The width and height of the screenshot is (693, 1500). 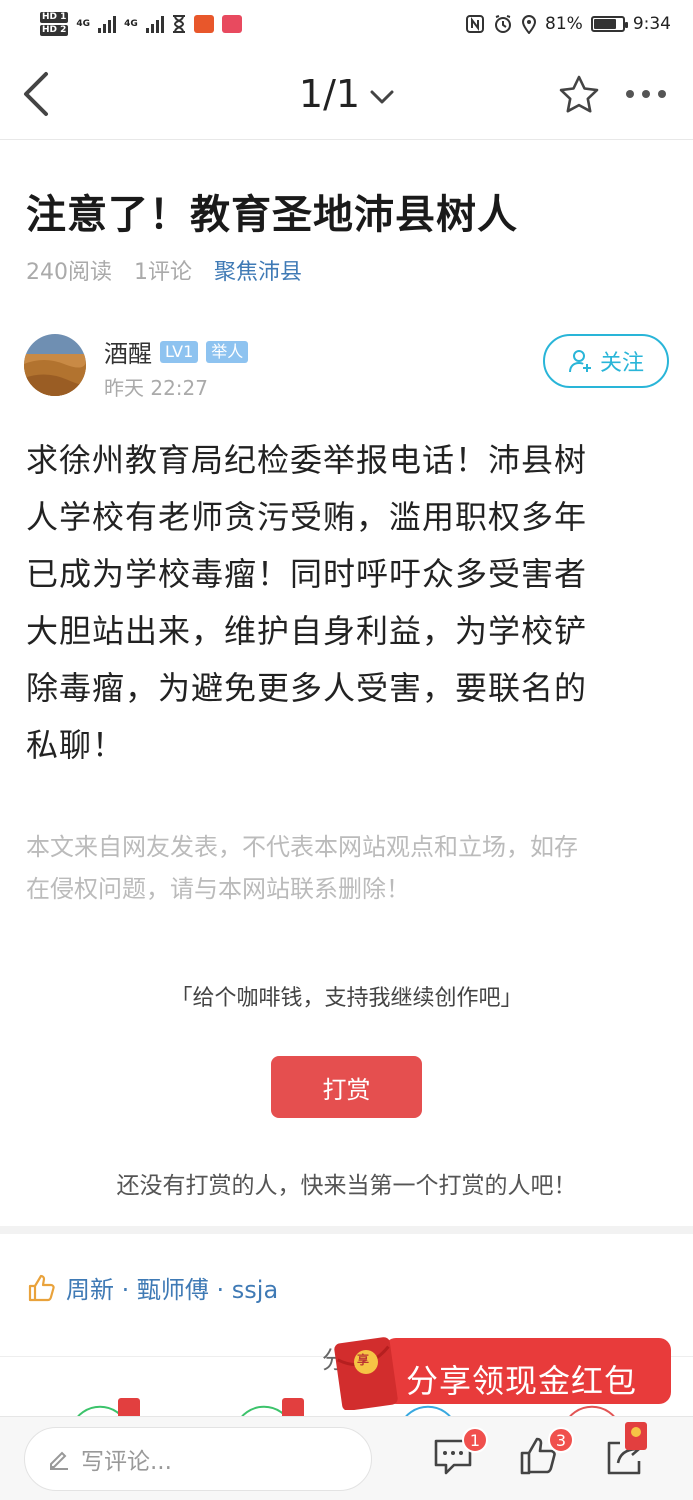 I want to click on tip-quote: 「给个咖啡钱，支持我继续创作吧」, so click(x=346, y=998).